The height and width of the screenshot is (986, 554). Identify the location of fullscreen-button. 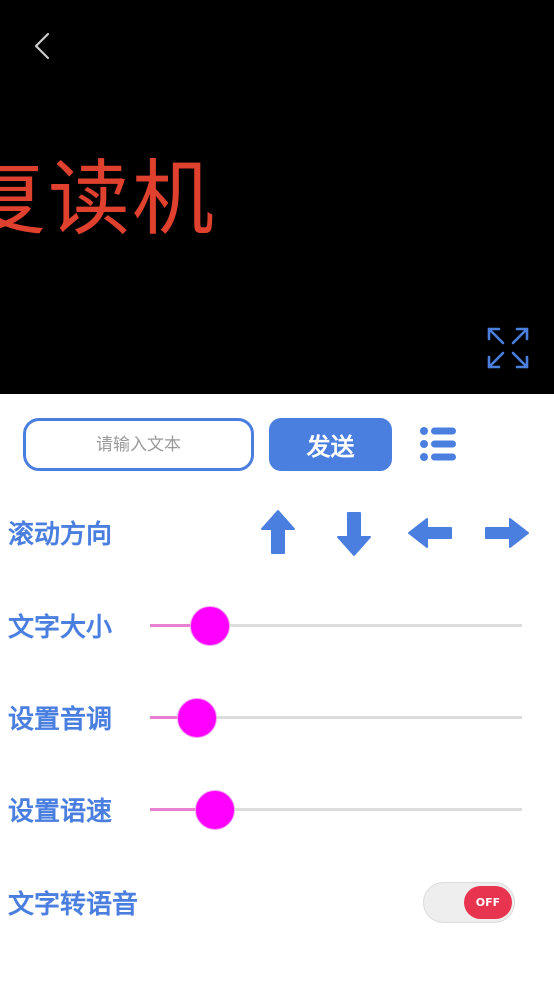
(508, 348).